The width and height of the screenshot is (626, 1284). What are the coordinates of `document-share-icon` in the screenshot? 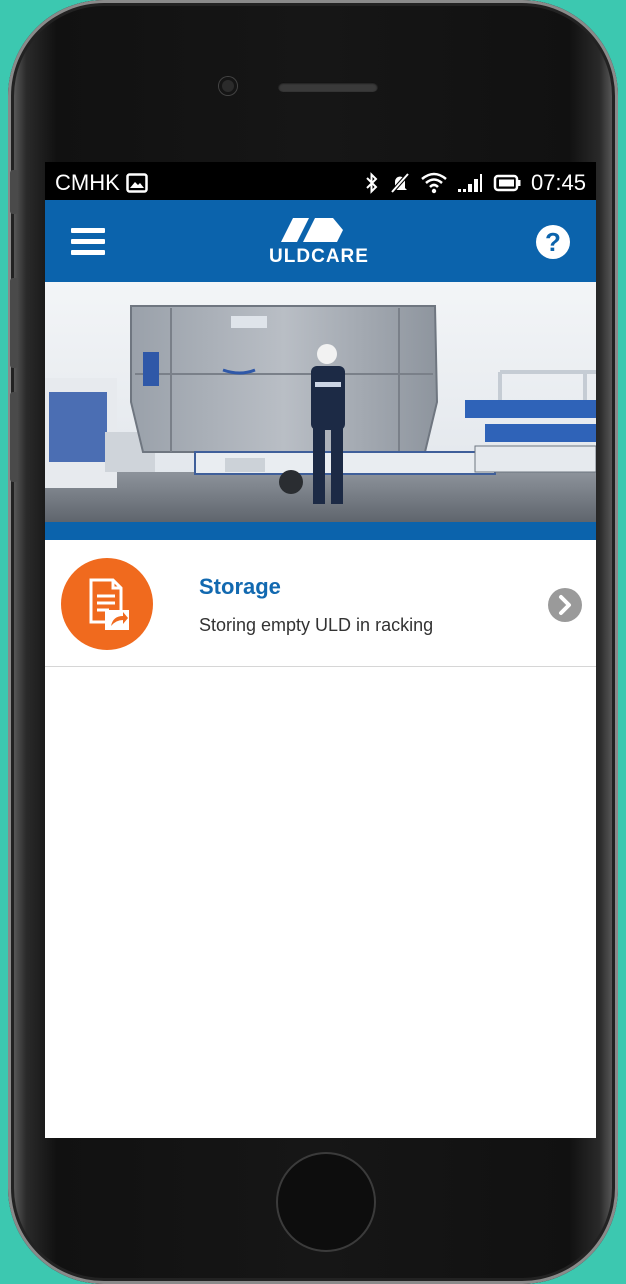 It's located at (107, 604).